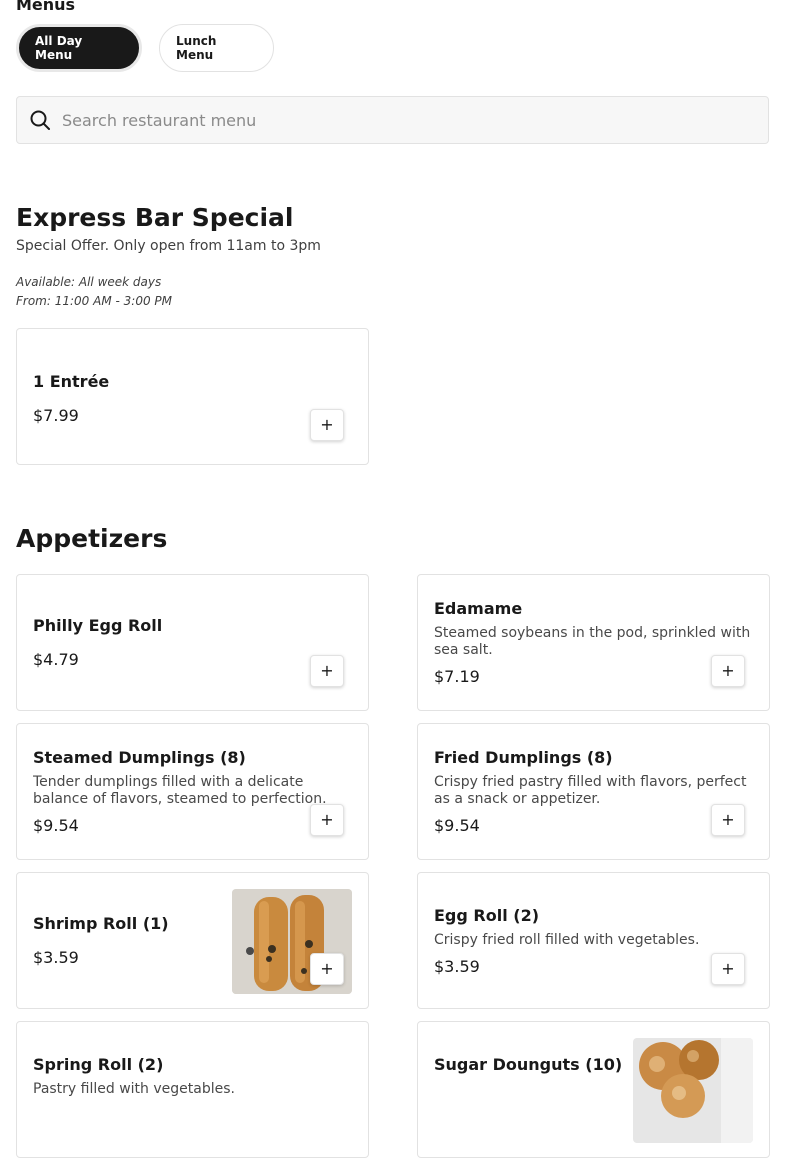  What do you see at coordinates (414, 120) in the screenshot?
I see `search-input` at bounding box center [414, 120].